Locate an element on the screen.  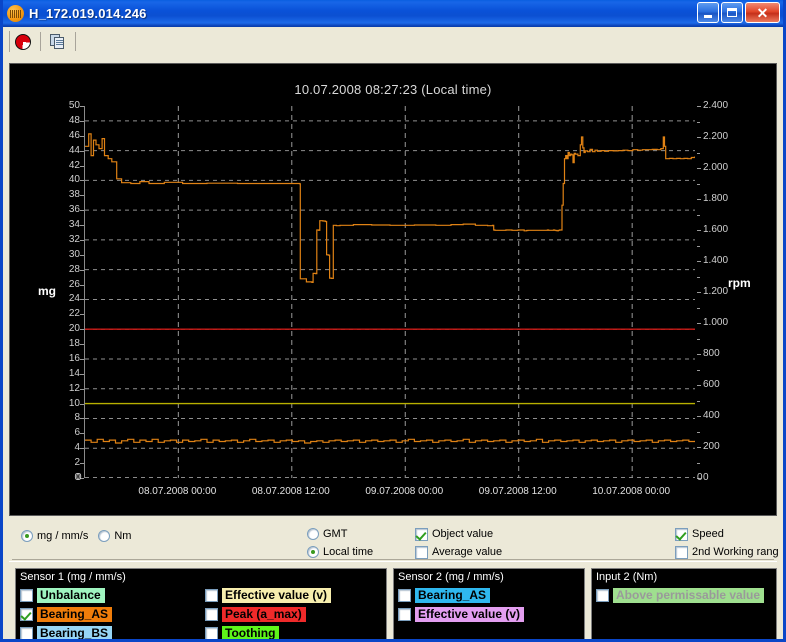
y-axis-left-tick-label: 42 is located at coordinates (74, 165).